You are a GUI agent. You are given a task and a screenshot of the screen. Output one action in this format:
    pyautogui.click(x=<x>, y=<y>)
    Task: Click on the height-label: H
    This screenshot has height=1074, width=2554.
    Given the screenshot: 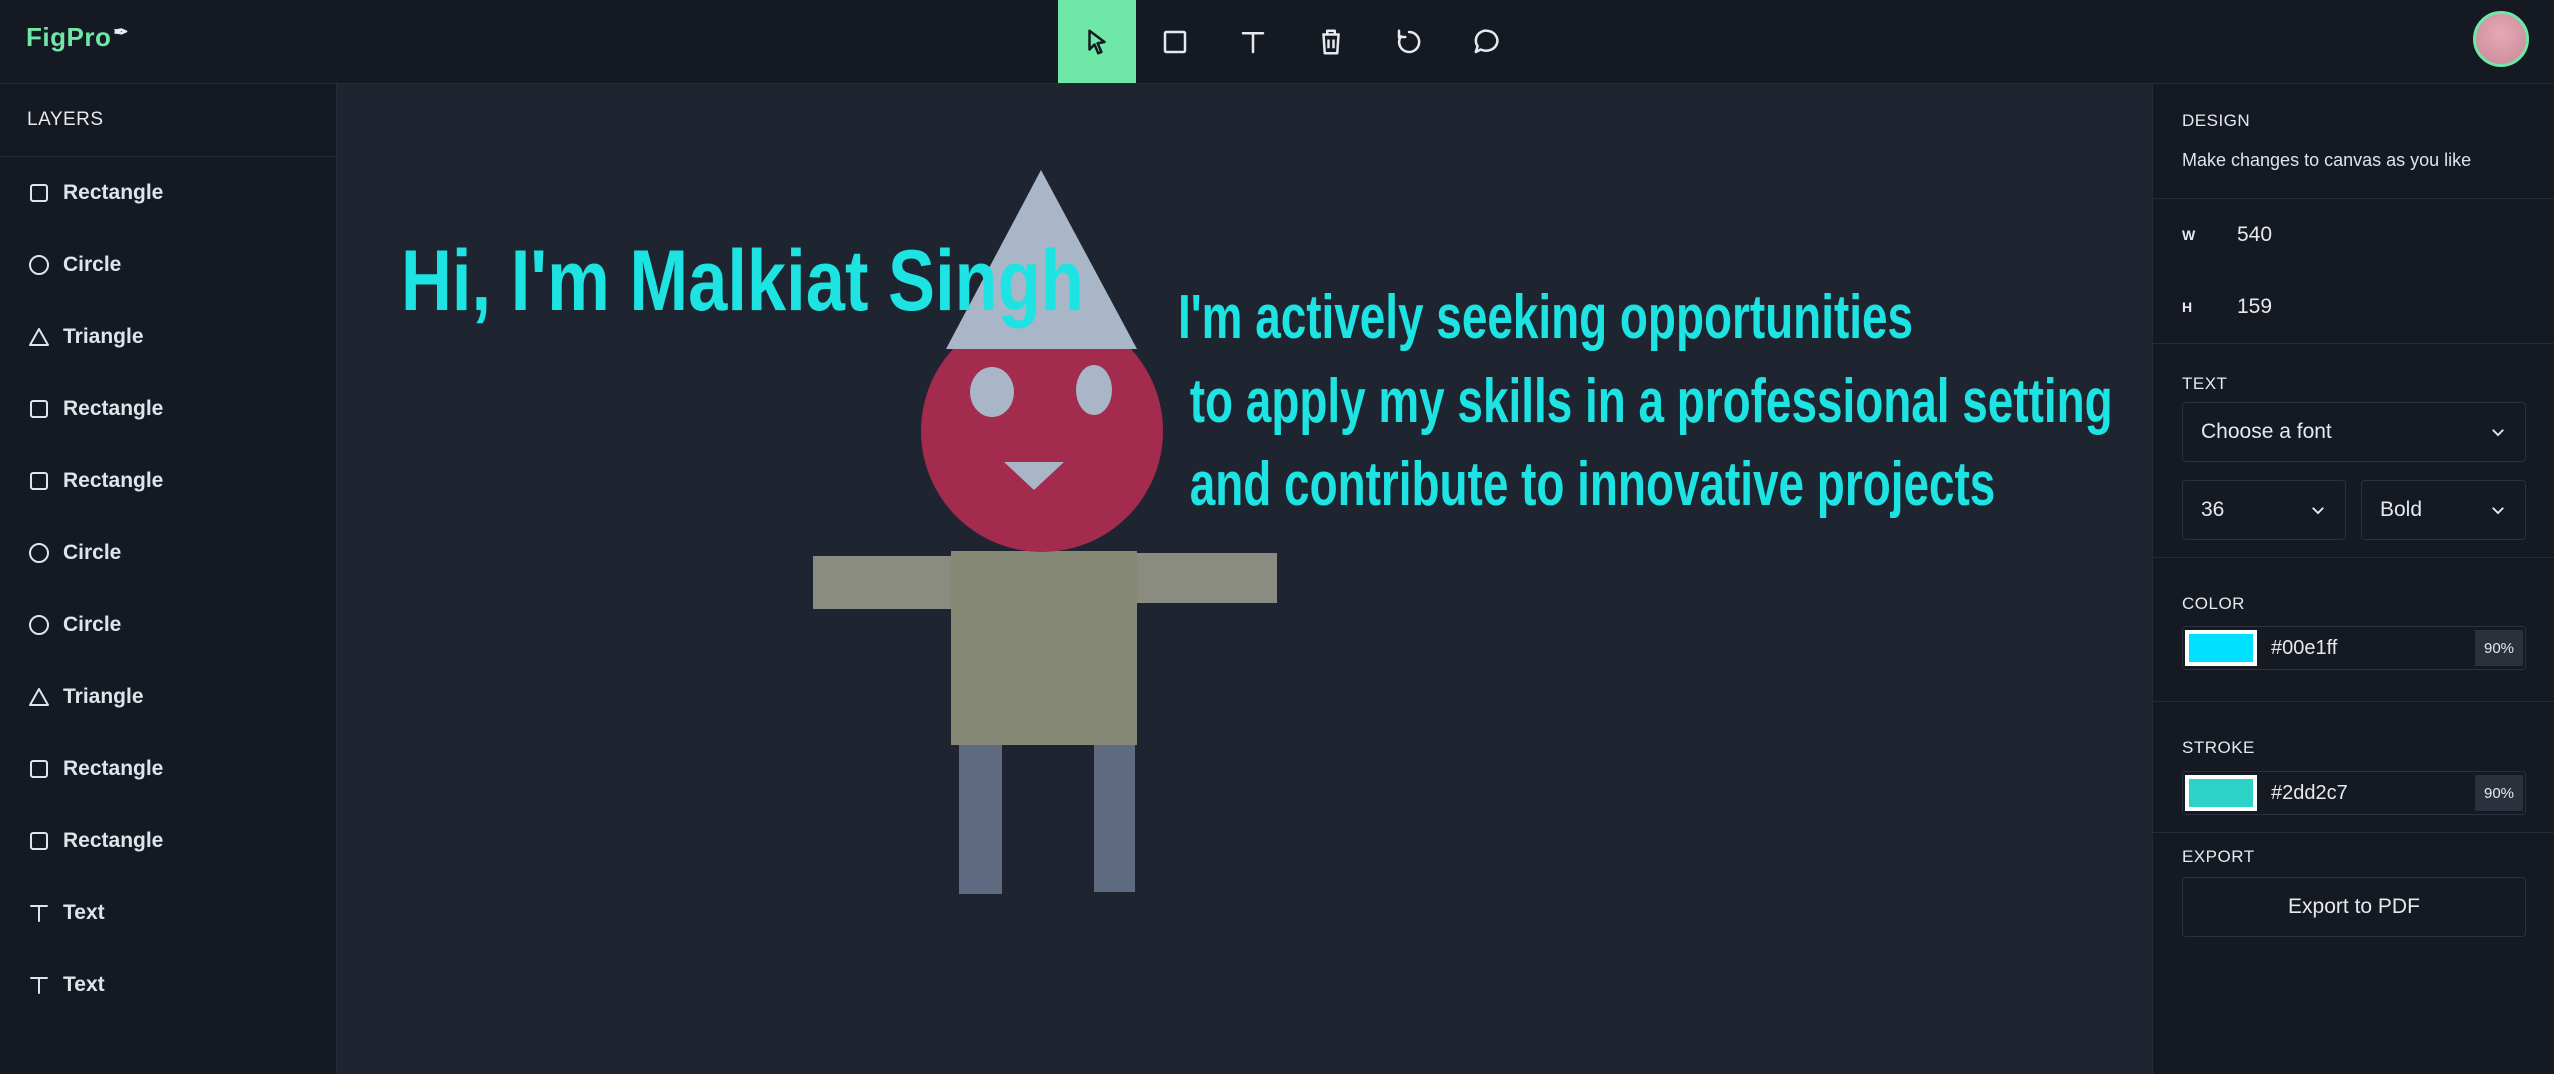 What is the action you would take?
    pyautogui.click(x=2187, y=307)
    